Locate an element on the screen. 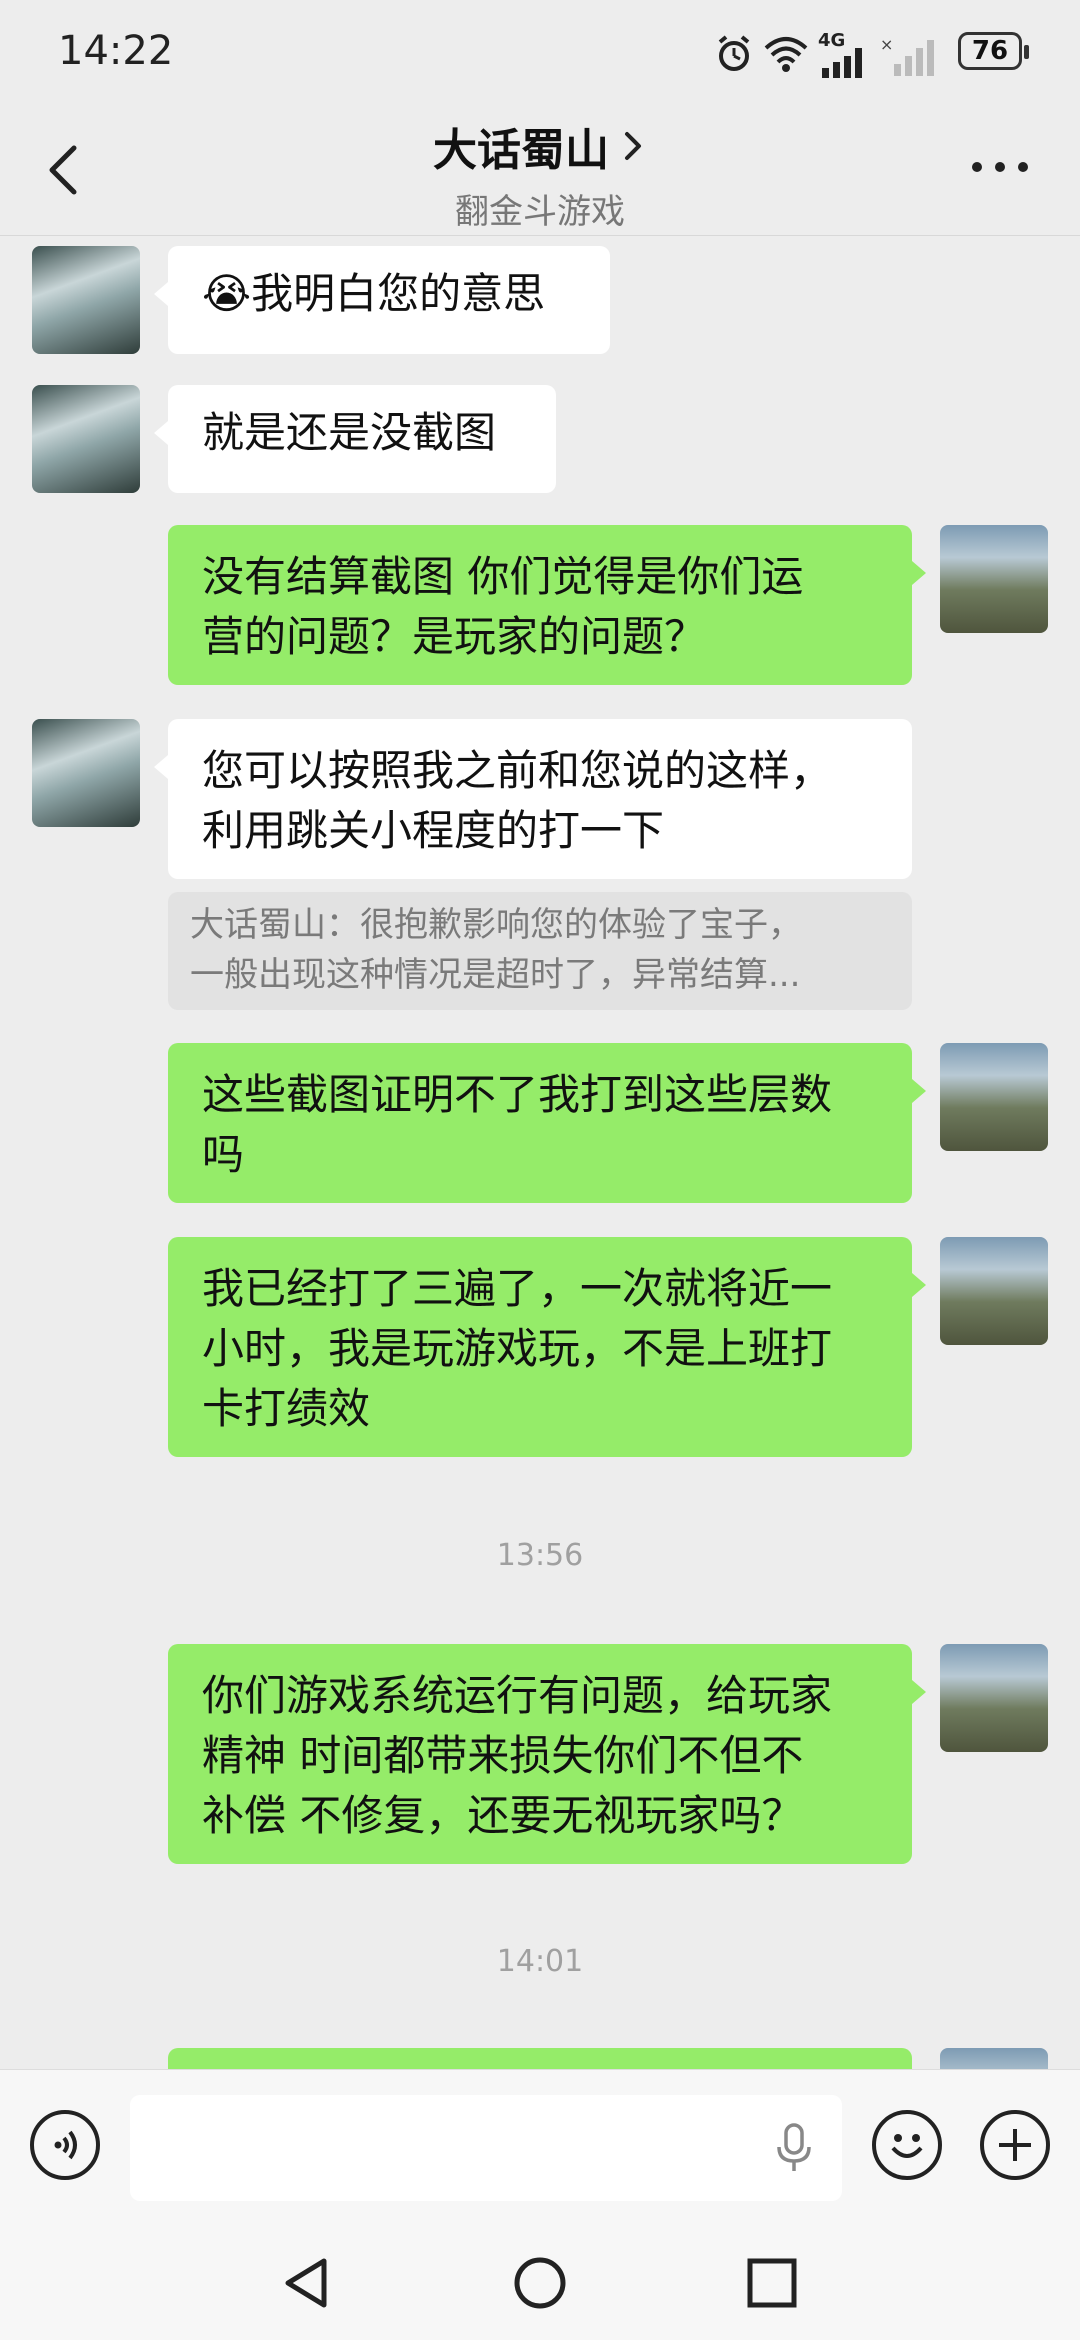  nav-home-icon is located at coordinates (540, 2283).